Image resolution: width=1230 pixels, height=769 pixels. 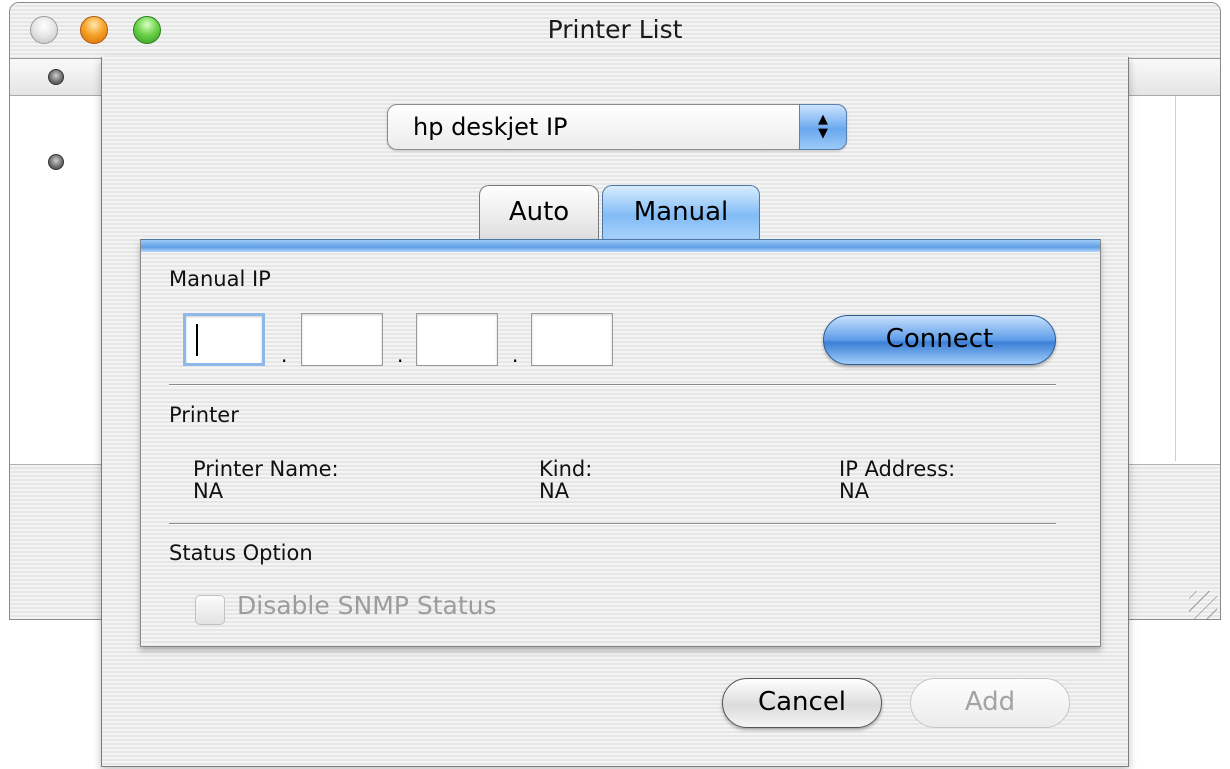 What do you see at coordinates (220, 279) in the screenshot?
I see `manual-ip-section-label: Manual IP` at bounding box center [220, 279].